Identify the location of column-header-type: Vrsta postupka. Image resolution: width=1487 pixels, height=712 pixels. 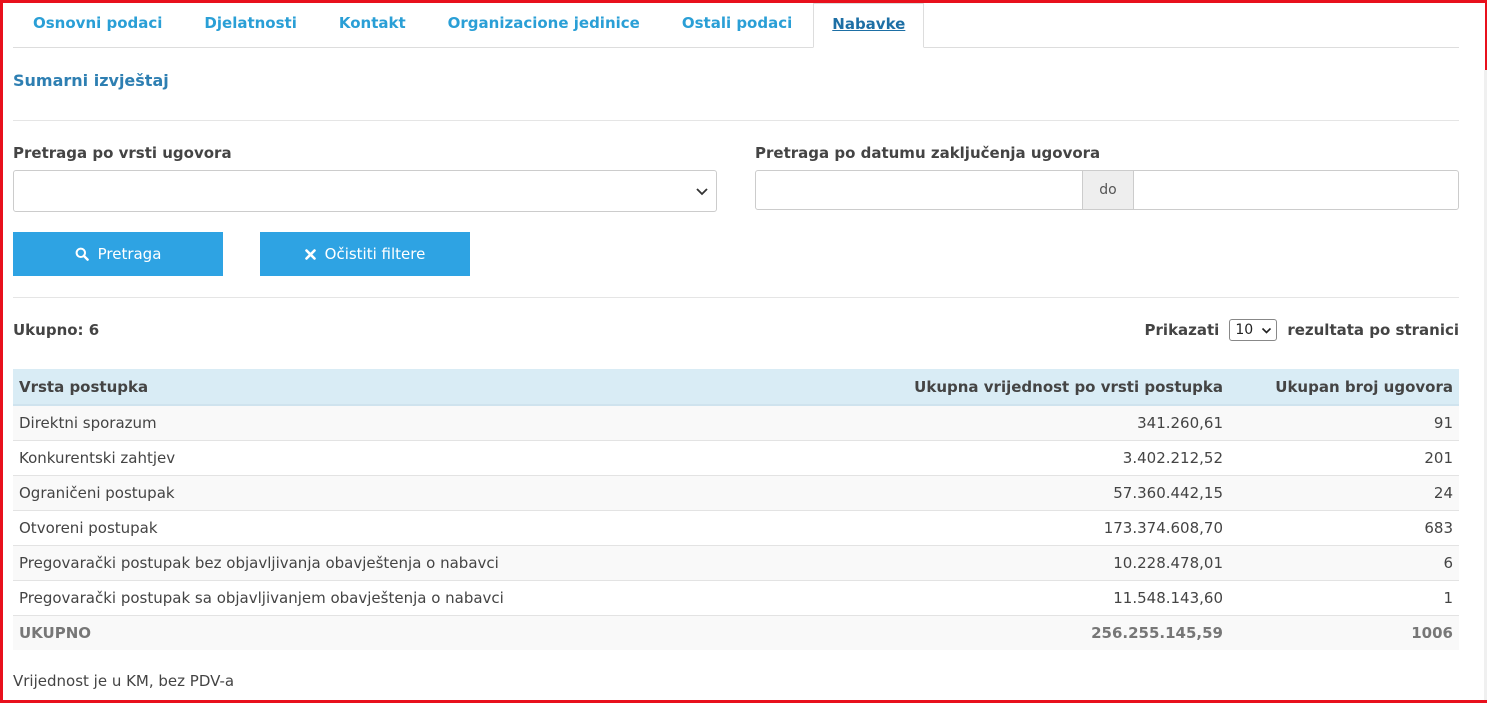
(399, 387).